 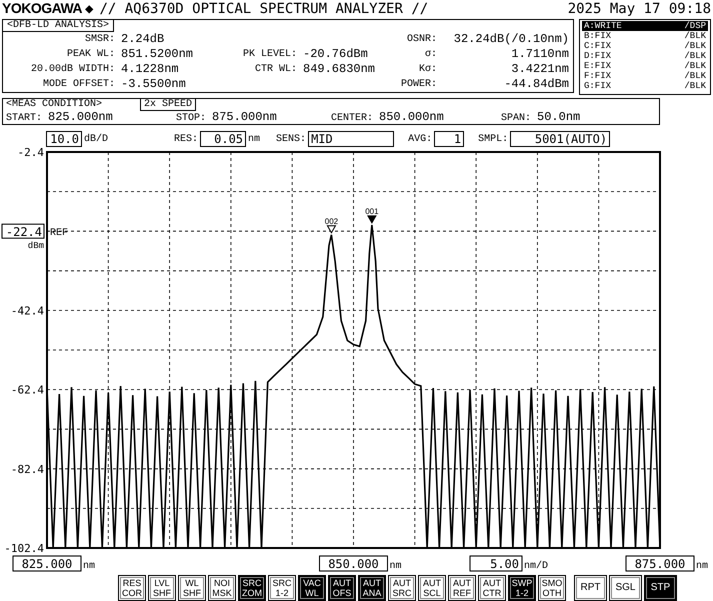 I want to click on function-key: AUT ANA, so click(x=372, y=588).